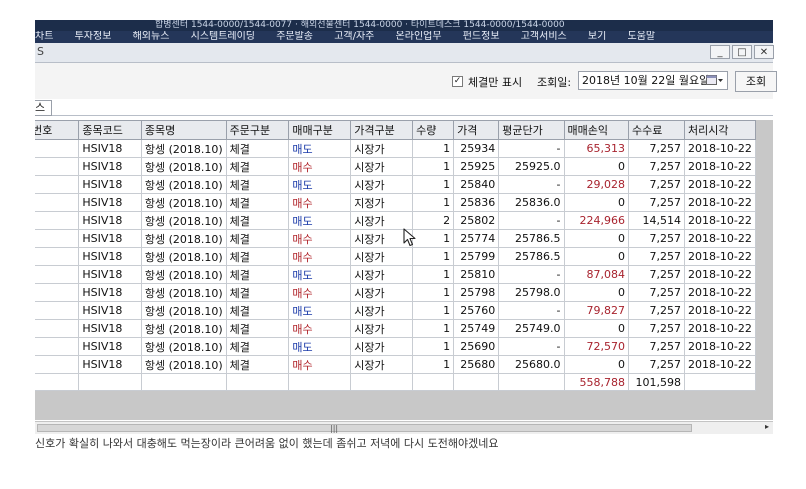 The height and width of the screenshot is (489, 806). Describe the element at coordinates (57, 310) in the screenshot. I see `cell-no: 7` at that location.